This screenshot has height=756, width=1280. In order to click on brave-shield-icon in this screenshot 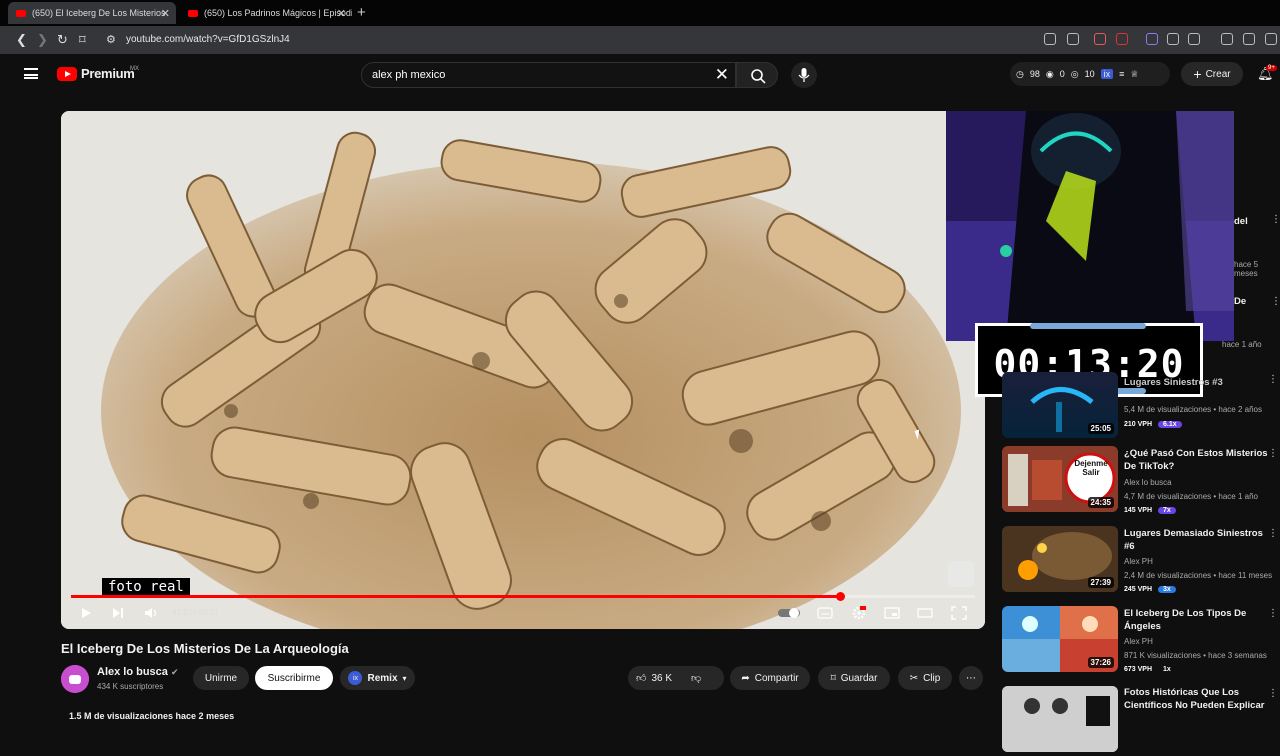, I will do `click(1100, 39)`.